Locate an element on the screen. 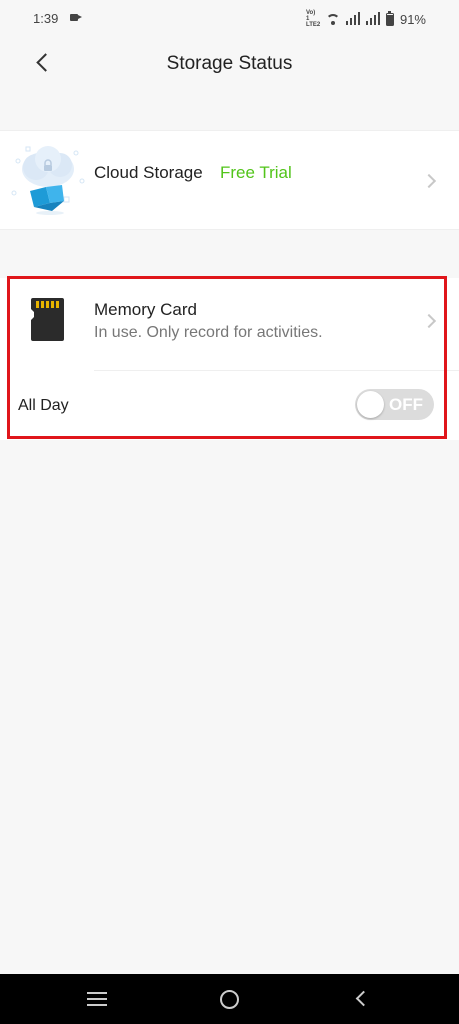 The width and height of the screenshot is (459, 1024). all-day-label: All Day is located at coordinates (43, 405).